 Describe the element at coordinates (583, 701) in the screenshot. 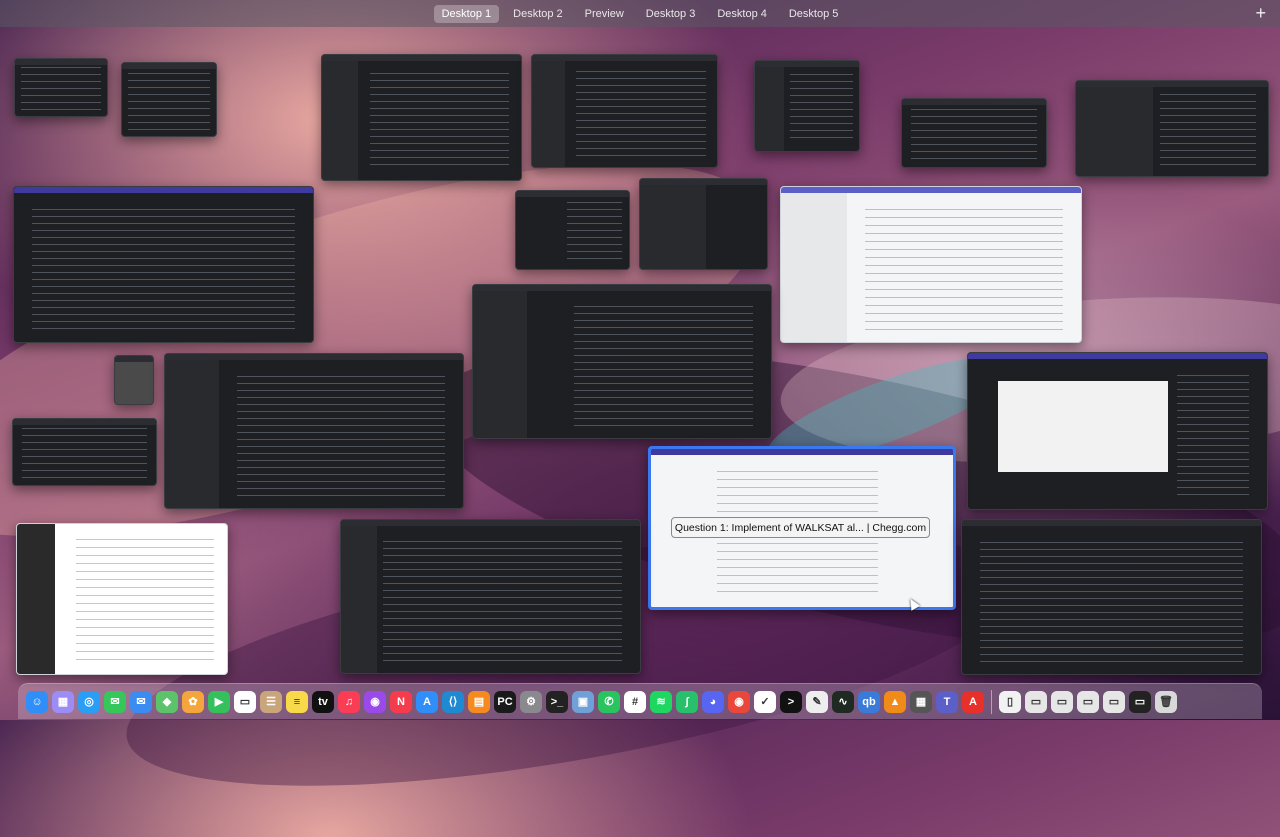

I see `preview-icon: ▣` at that location.